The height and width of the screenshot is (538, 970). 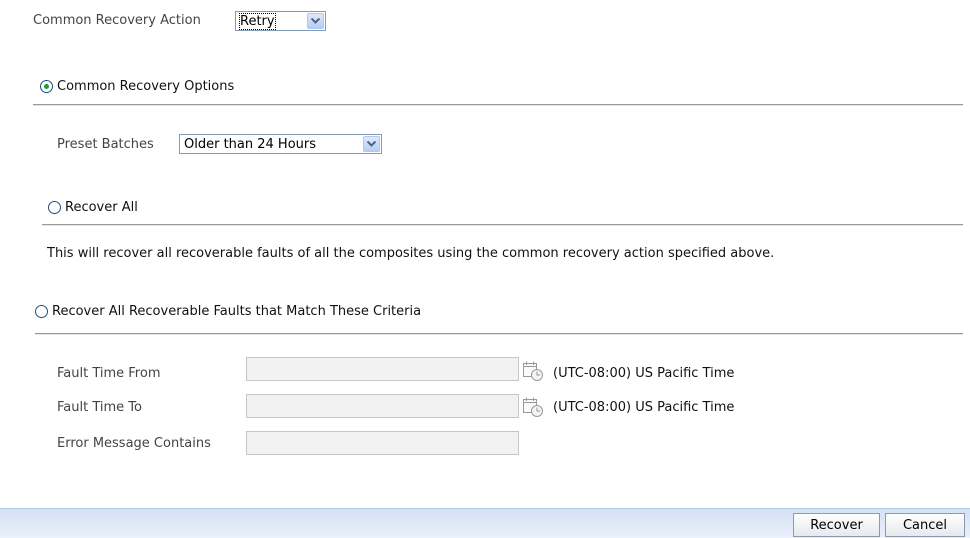 I want to click on common-recovery-options-label: Common Recovery Options, so click(x=146, y=86).